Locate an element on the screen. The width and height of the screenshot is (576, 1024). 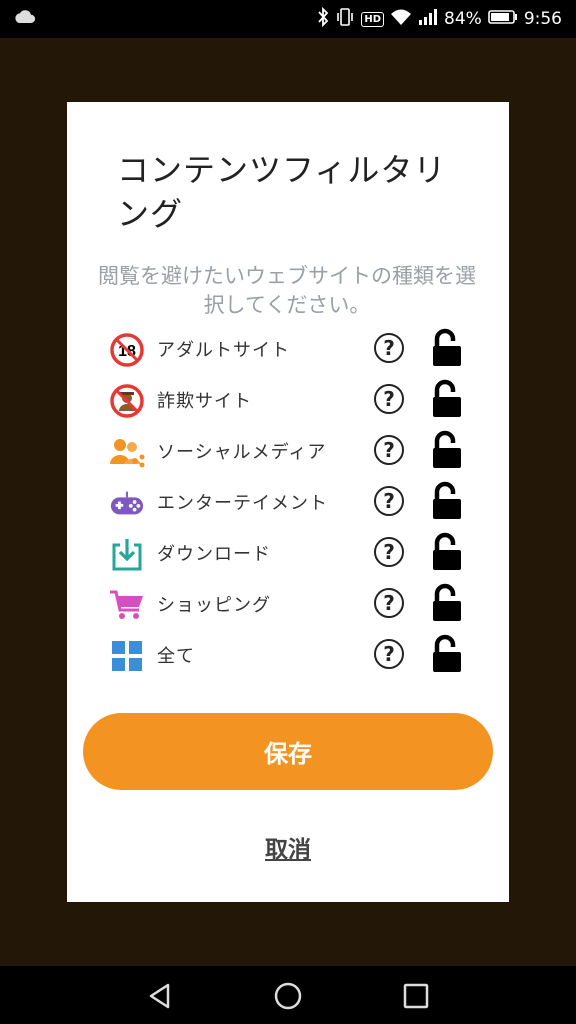
fraud-icon is located at coordinates (127, 401).